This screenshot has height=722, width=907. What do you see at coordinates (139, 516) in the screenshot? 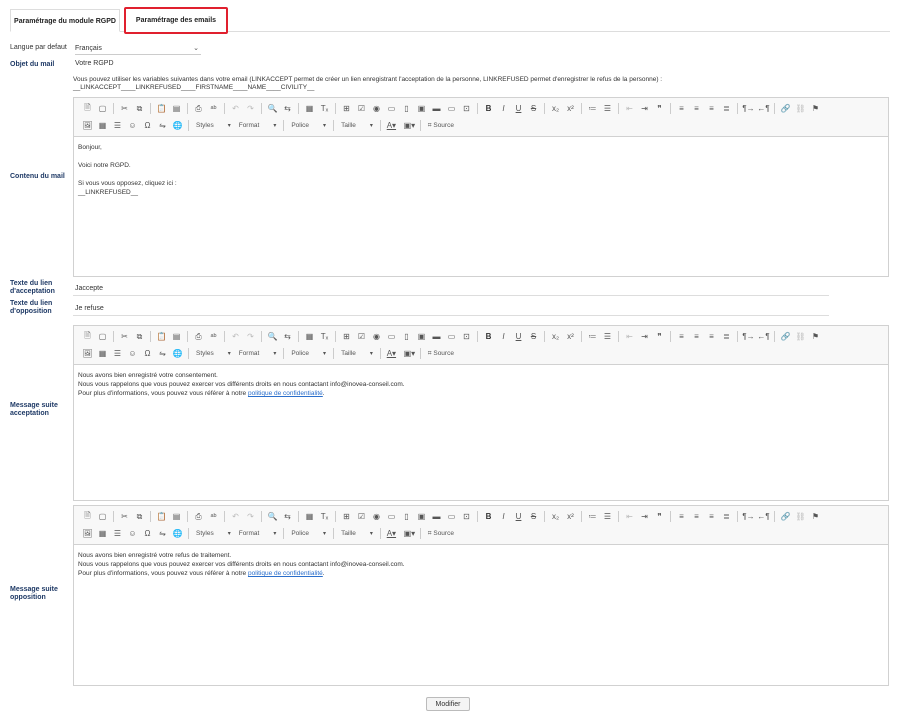
I see `copy-icon: ⧉` at bounding box center [139, 516].